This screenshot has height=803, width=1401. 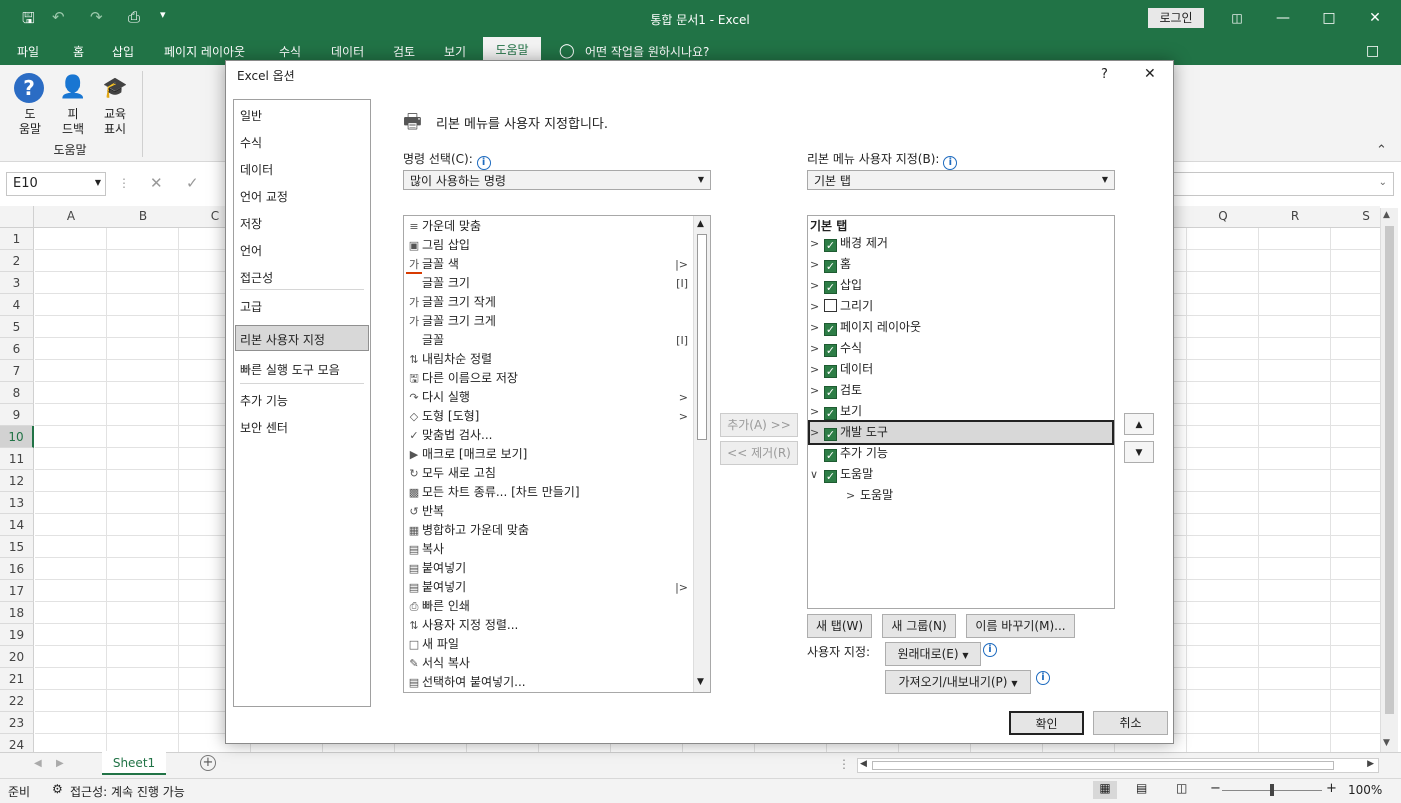 I want to click on tab-split-icon: ⋮, so click(x=844, y=764).